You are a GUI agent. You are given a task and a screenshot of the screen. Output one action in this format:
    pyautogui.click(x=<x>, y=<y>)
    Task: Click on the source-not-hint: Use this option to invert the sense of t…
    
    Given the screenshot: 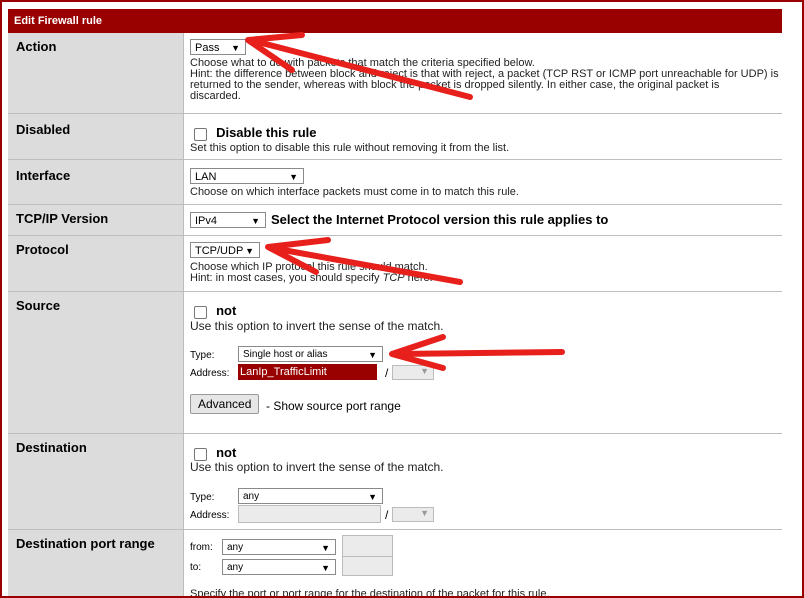 What is the action you would take?
    pyautogui.click(x=317, y=326)
    